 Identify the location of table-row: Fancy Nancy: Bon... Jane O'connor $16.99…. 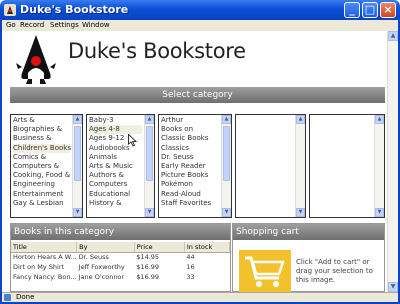
(120, 277).